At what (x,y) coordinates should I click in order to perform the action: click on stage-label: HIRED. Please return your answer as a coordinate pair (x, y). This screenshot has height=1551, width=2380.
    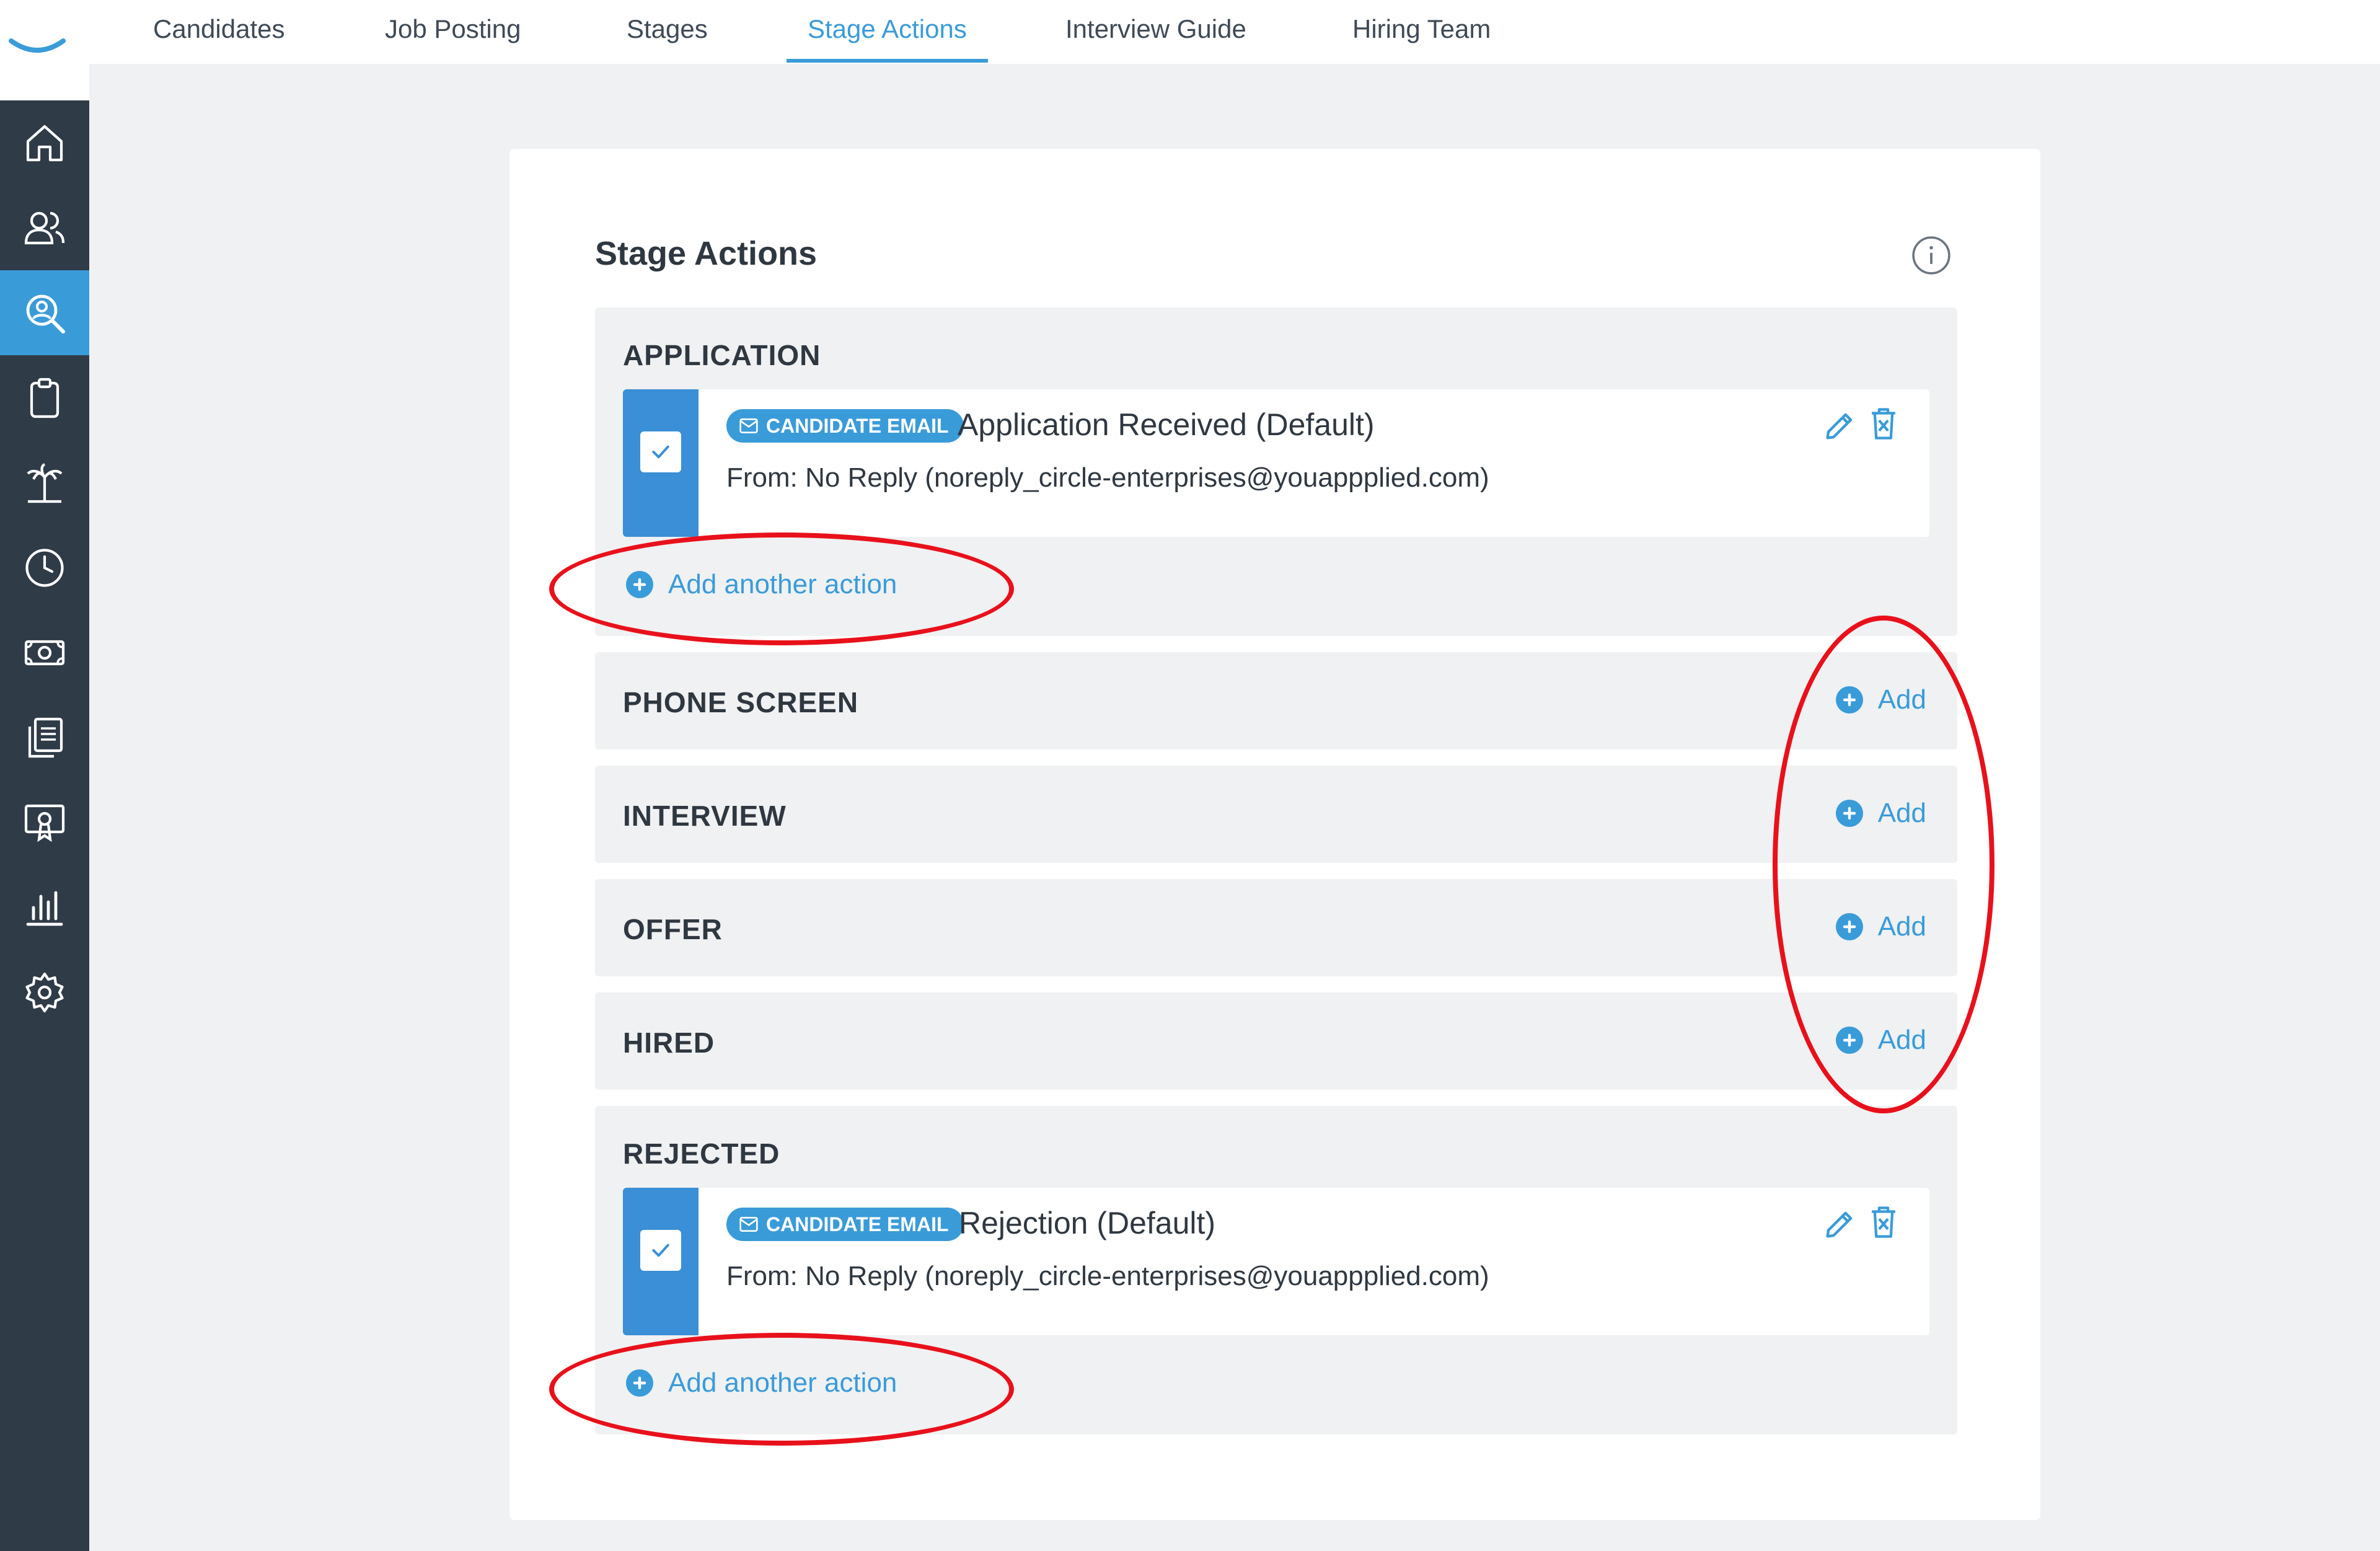
    Looking at the image, I should click on (669, 1043).